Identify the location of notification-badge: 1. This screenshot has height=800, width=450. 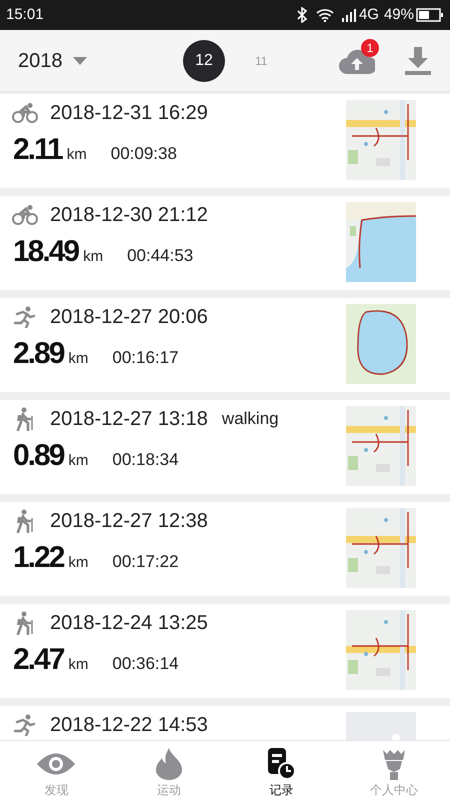
(370, 47).